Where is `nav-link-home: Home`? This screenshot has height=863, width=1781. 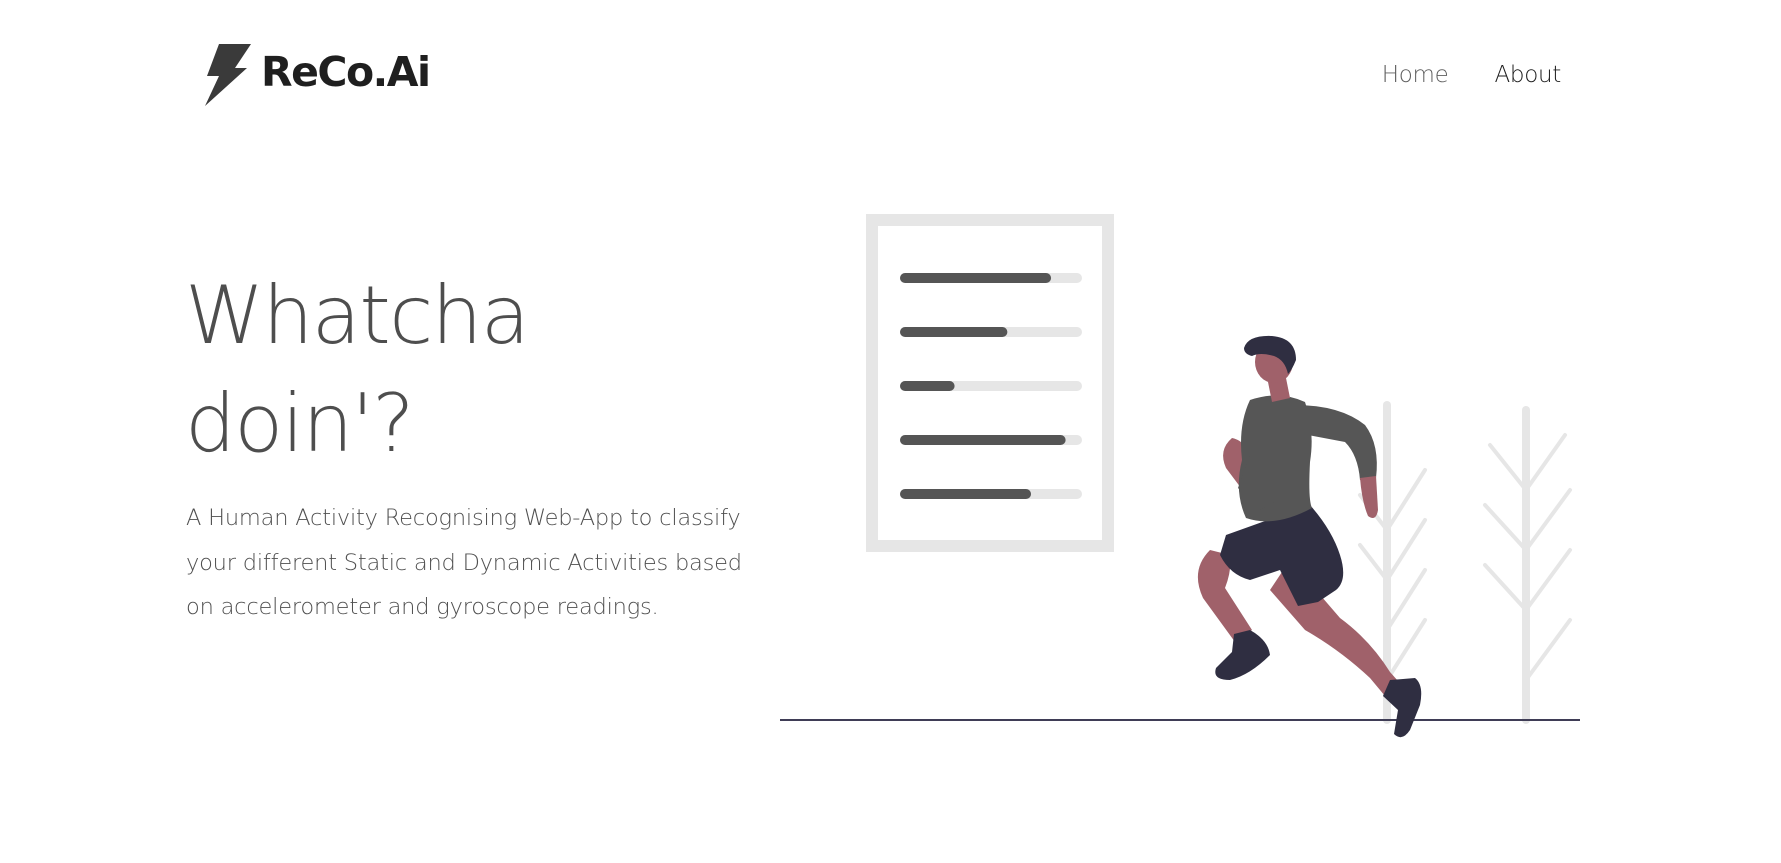
nav-link-home: Home is located at coordinates (1415, 75).